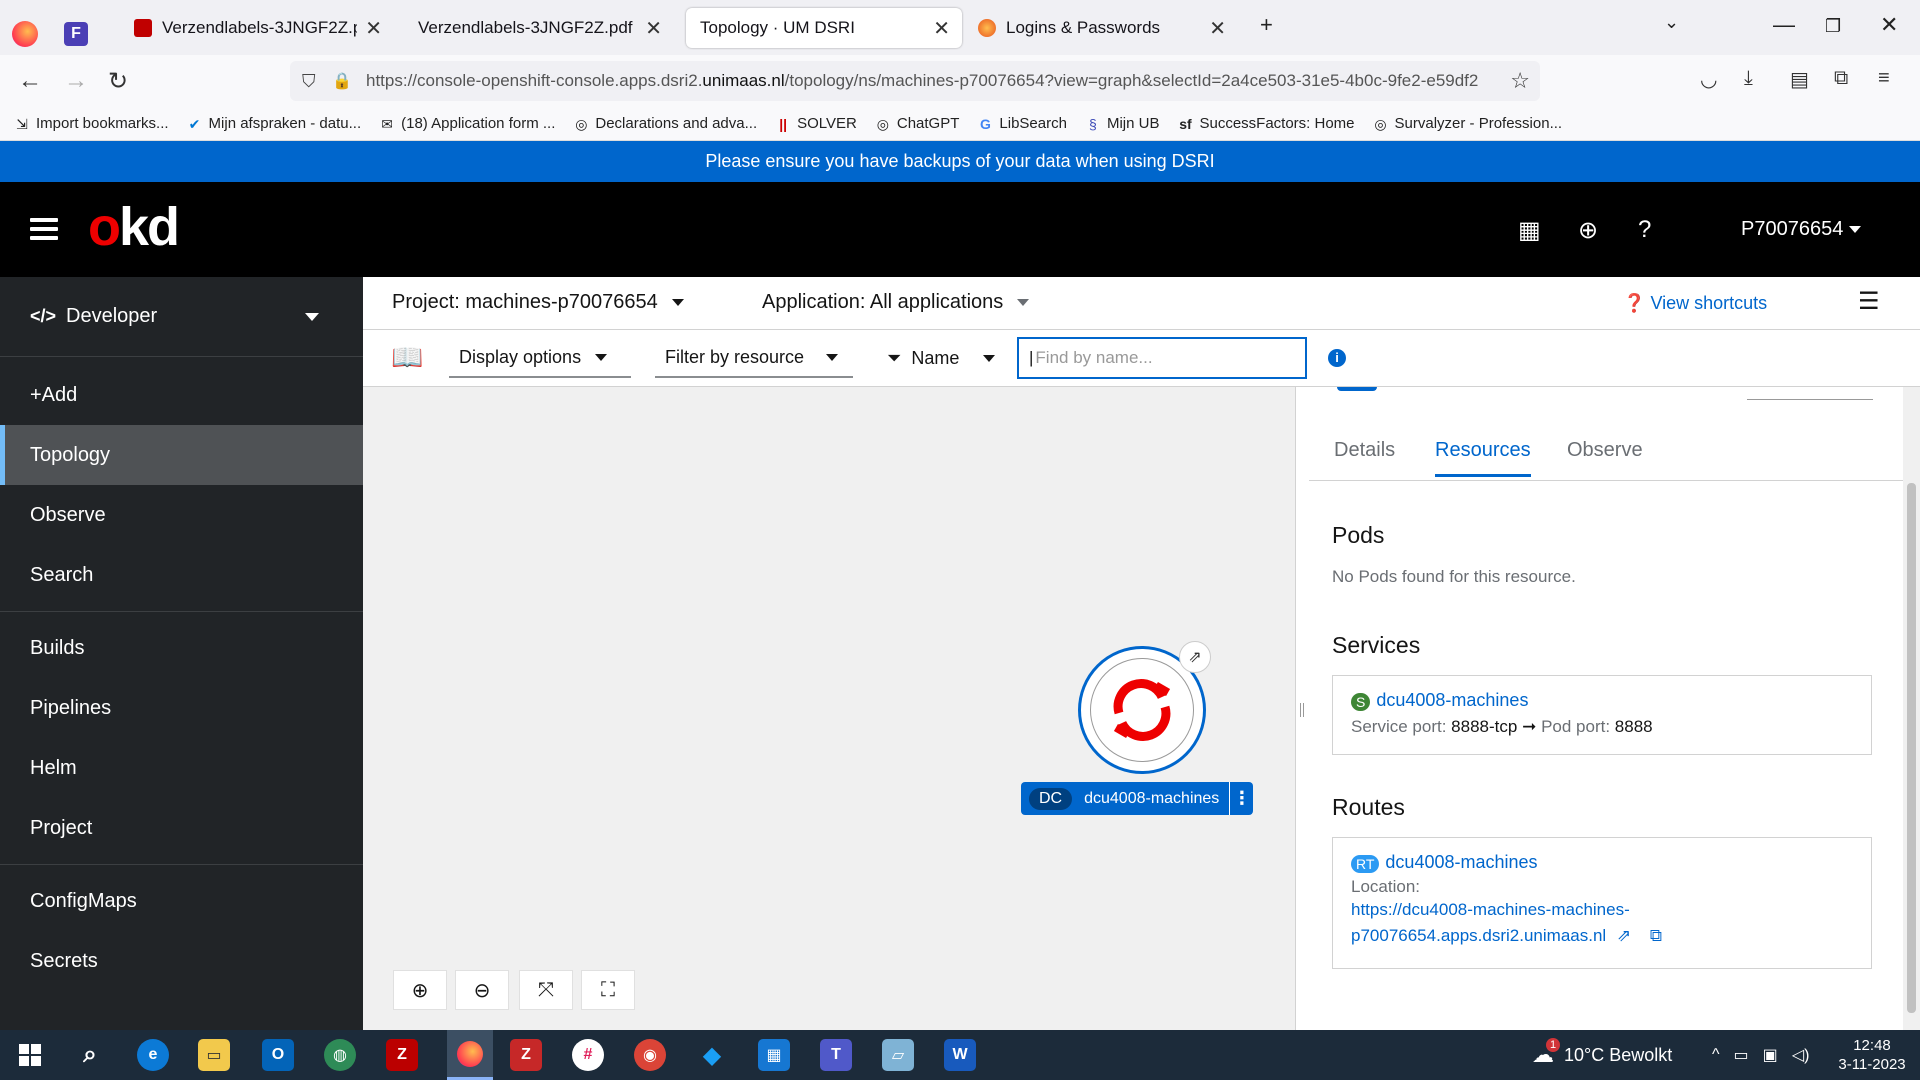 The width and height of the screenshot is (1920, 1080). I want to click on word-icon: W, so click(960, 1055).